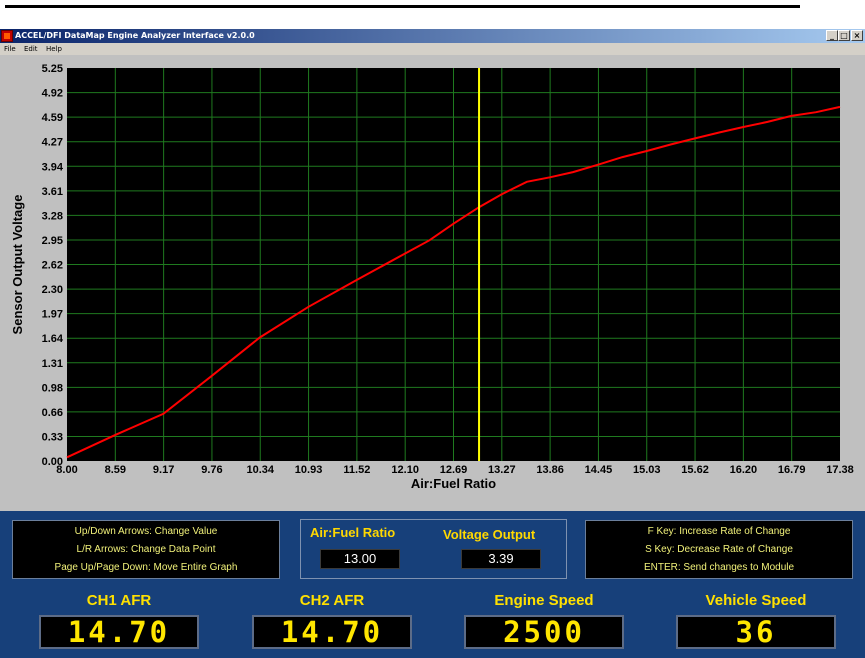 The width and height of the screenshot is (865, 658). I want to click on vehicle-speed-display: 36, so click(756, 632).